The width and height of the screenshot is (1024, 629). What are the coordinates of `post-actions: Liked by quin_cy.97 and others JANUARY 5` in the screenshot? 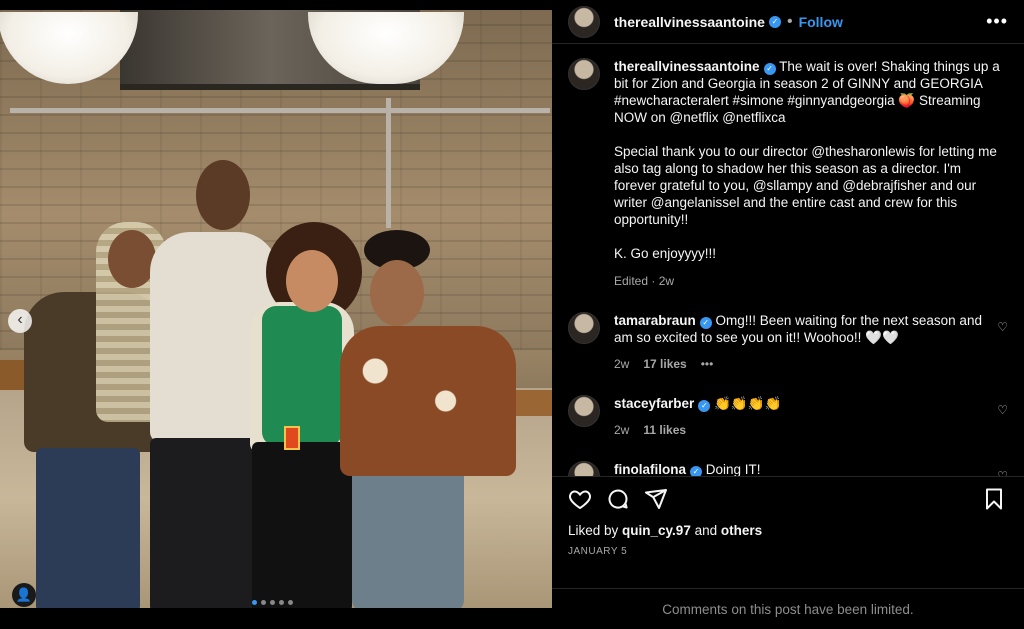 It's located at (788, 516).